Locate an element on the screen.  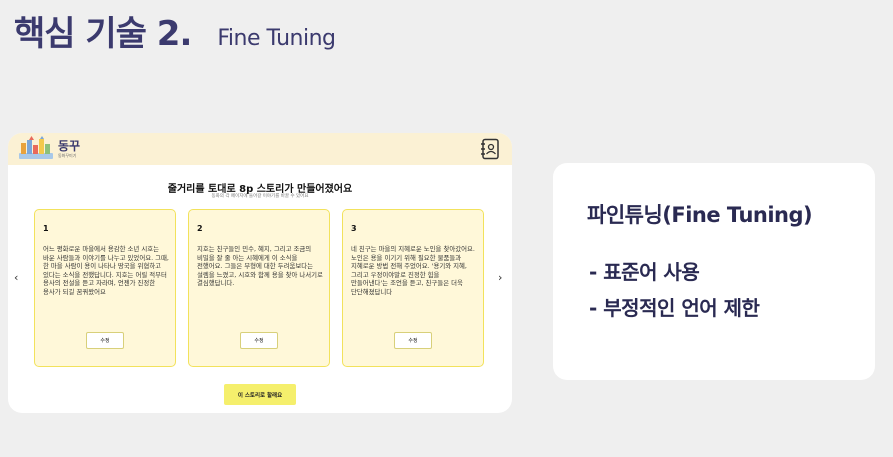
slide-title-sub: Fine Tuning is located at coordinates (276, 38).